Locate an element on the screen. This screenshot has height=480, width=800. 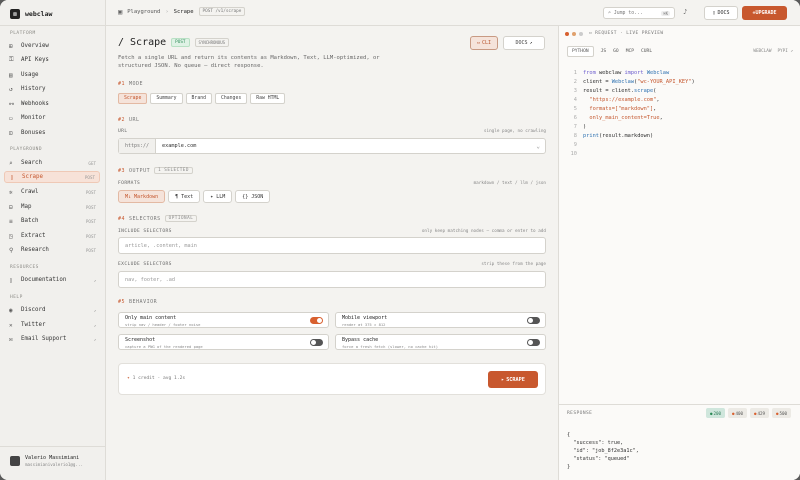
scrape-button: ▸ SCRAPE is located at coordinates (513, 379).